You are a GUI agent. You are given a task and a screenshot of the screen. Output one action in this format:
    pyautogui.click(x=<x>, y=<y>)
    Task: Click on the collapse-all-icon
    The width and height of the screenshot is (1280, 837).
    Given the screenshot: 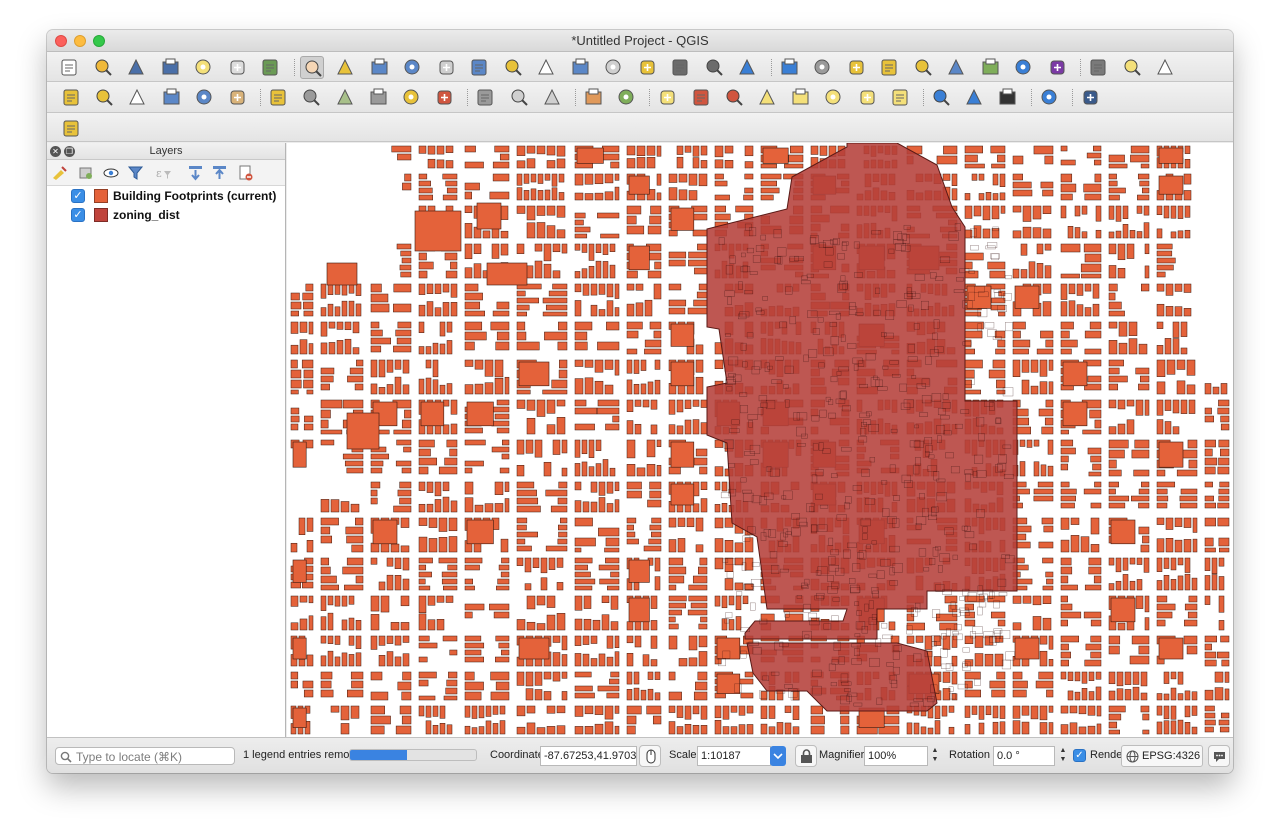 What is the action you would take?
    pyautogui.click(x=220, y=173)
    